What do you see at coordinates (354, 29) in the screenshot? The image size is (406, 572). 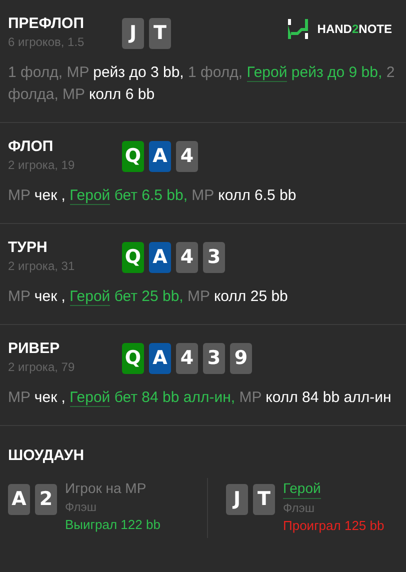 I see `logo-text: HAND2NOTE` at bounding box center [354, 29].